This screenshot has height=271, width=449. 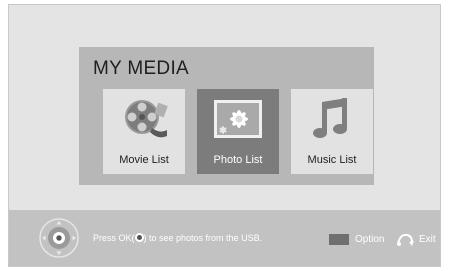 What do you see at coordinates (139, 237) in the screenshot?
I see `ok-button-icon` at bounding box center [139, 237].